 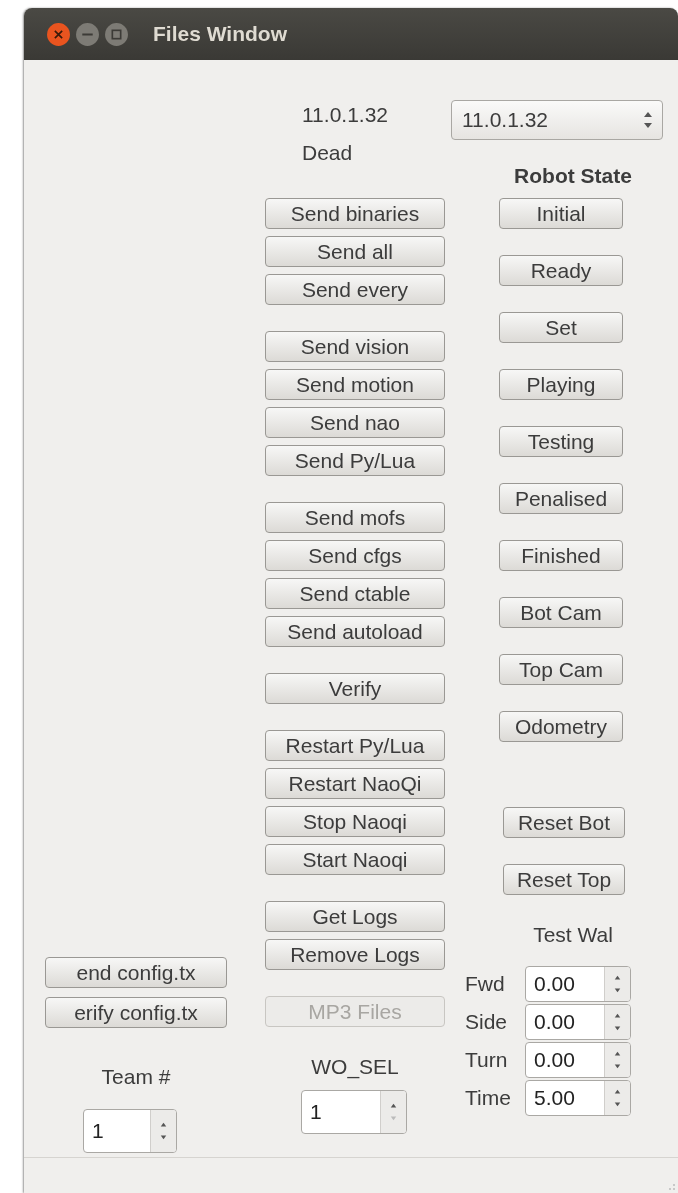 What do you see at coordinates (573, 935) in the screenshot?
I see `test-walk-heading: Test Wal` at bounding box center [573, 935].